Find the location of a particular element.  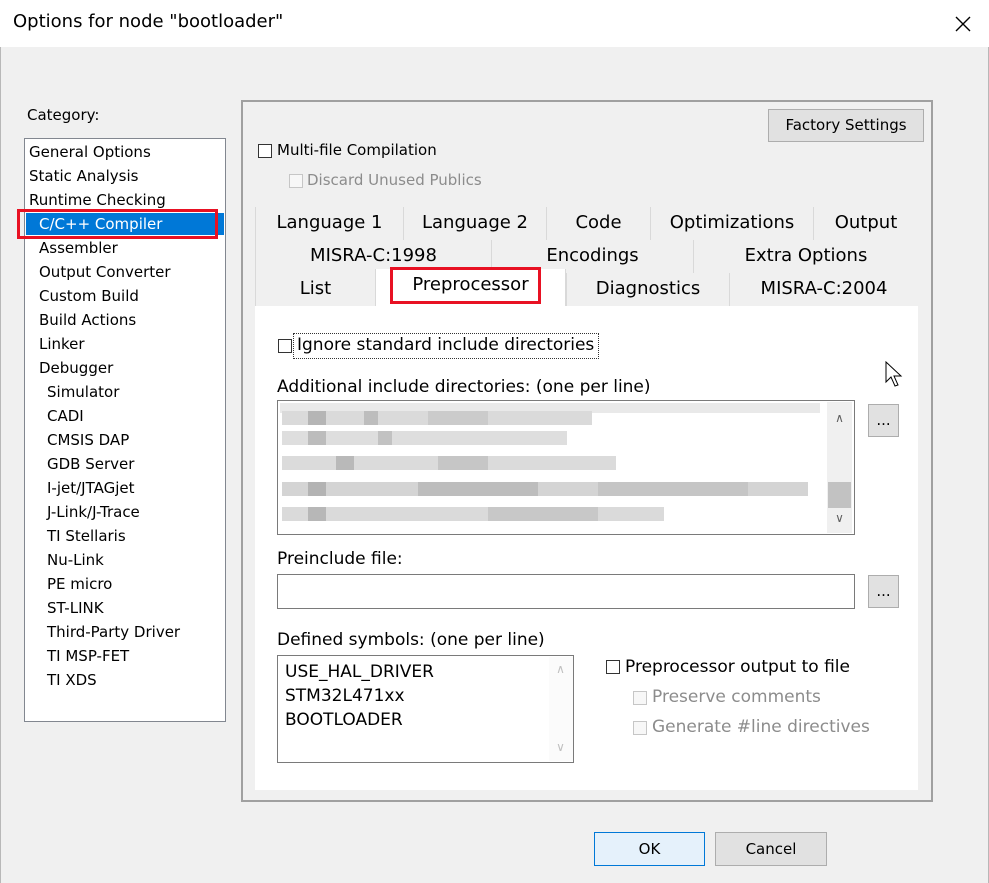

multi-file-checkbox is located at coordinates (265, 151).